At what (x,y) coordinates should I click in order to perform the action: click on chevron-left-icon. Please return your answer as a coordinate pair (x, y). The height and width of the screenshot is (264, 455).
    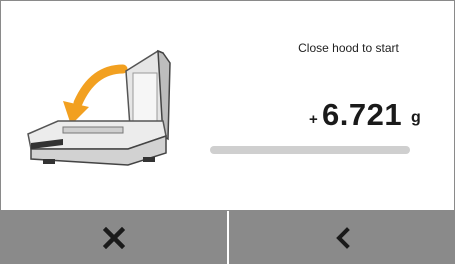
    Looking at the image, I should click on (343, 237).